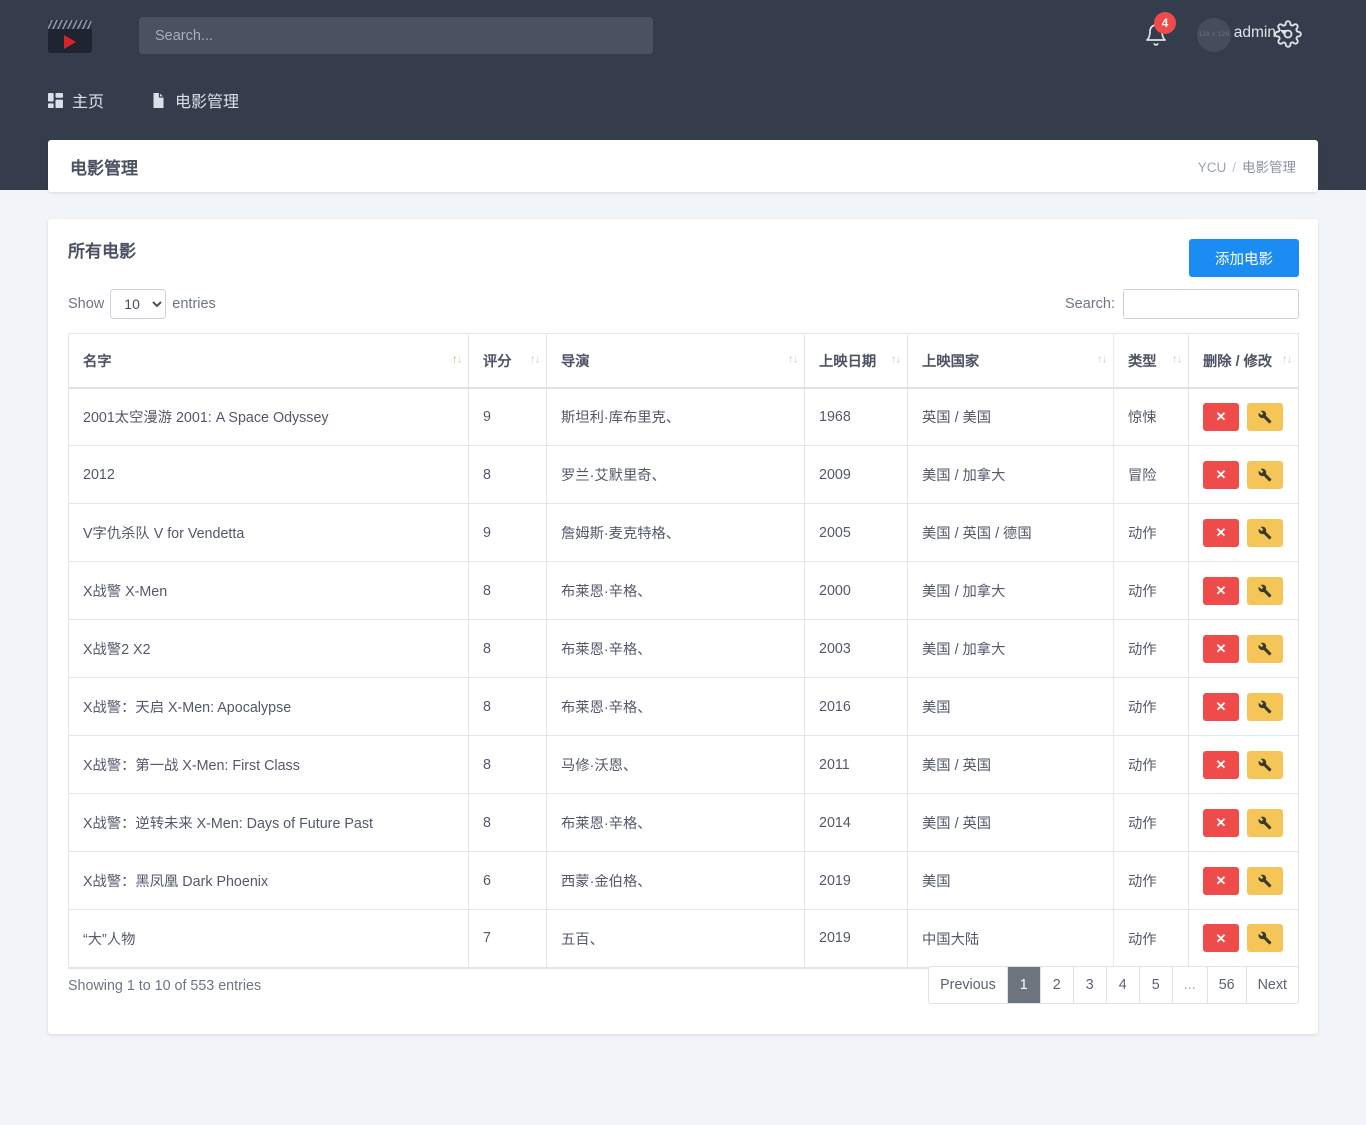 The width and height of the screenshot is (1366, 1125). I want to click on cell-name: X战警 X-Men, so click(268, 590).